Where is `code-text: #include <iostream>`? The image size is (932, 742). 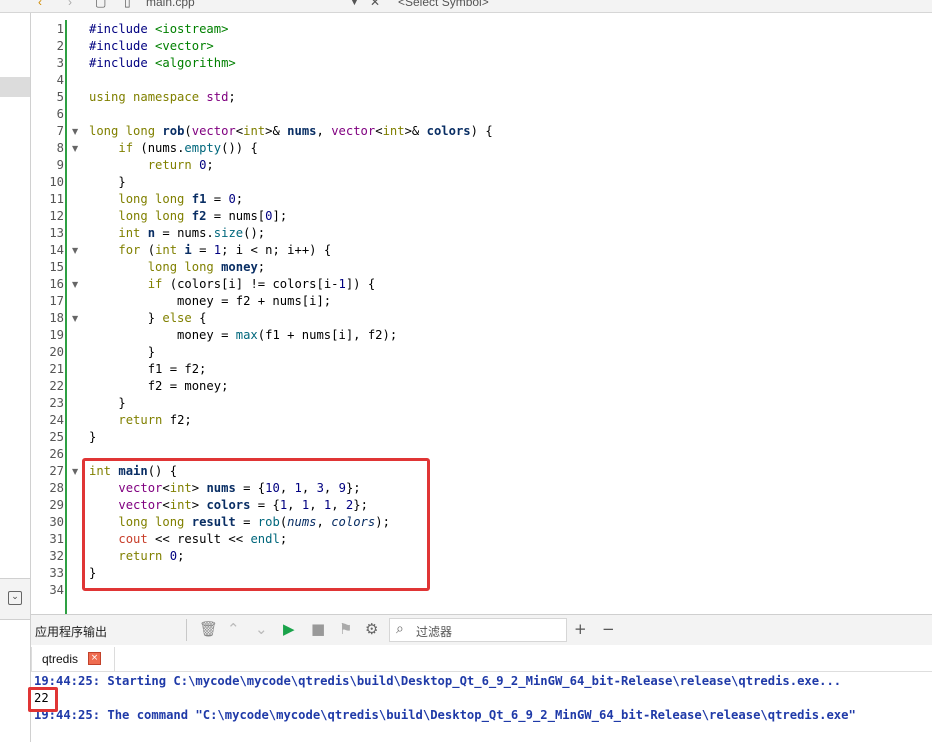
code-text: #include <iostream> is located at coordinates (159, 29).